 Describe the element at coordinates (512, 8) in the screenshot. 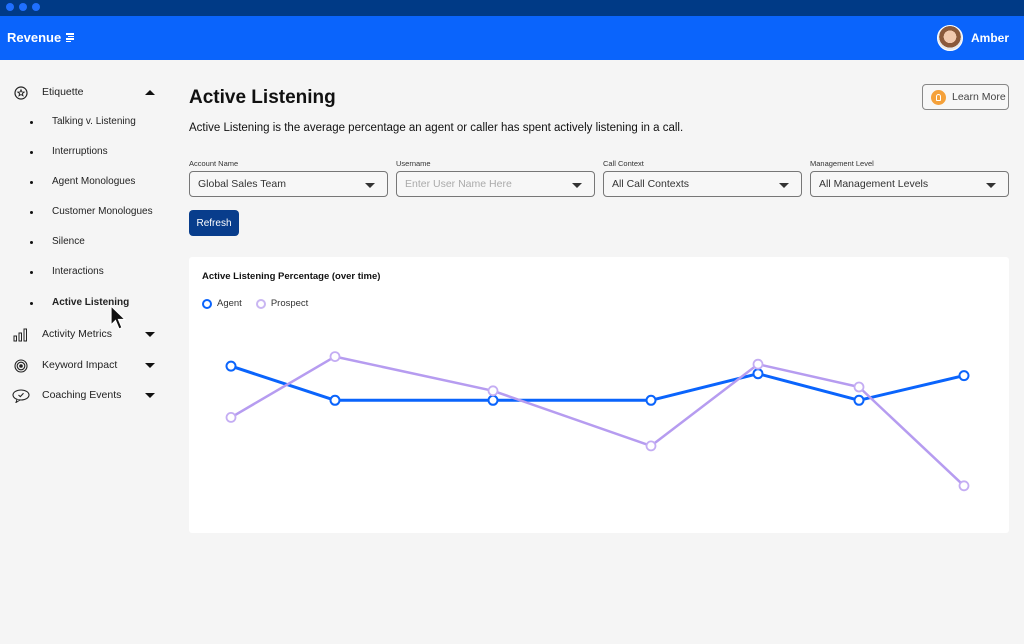

I see `window-titlebar` at that location.